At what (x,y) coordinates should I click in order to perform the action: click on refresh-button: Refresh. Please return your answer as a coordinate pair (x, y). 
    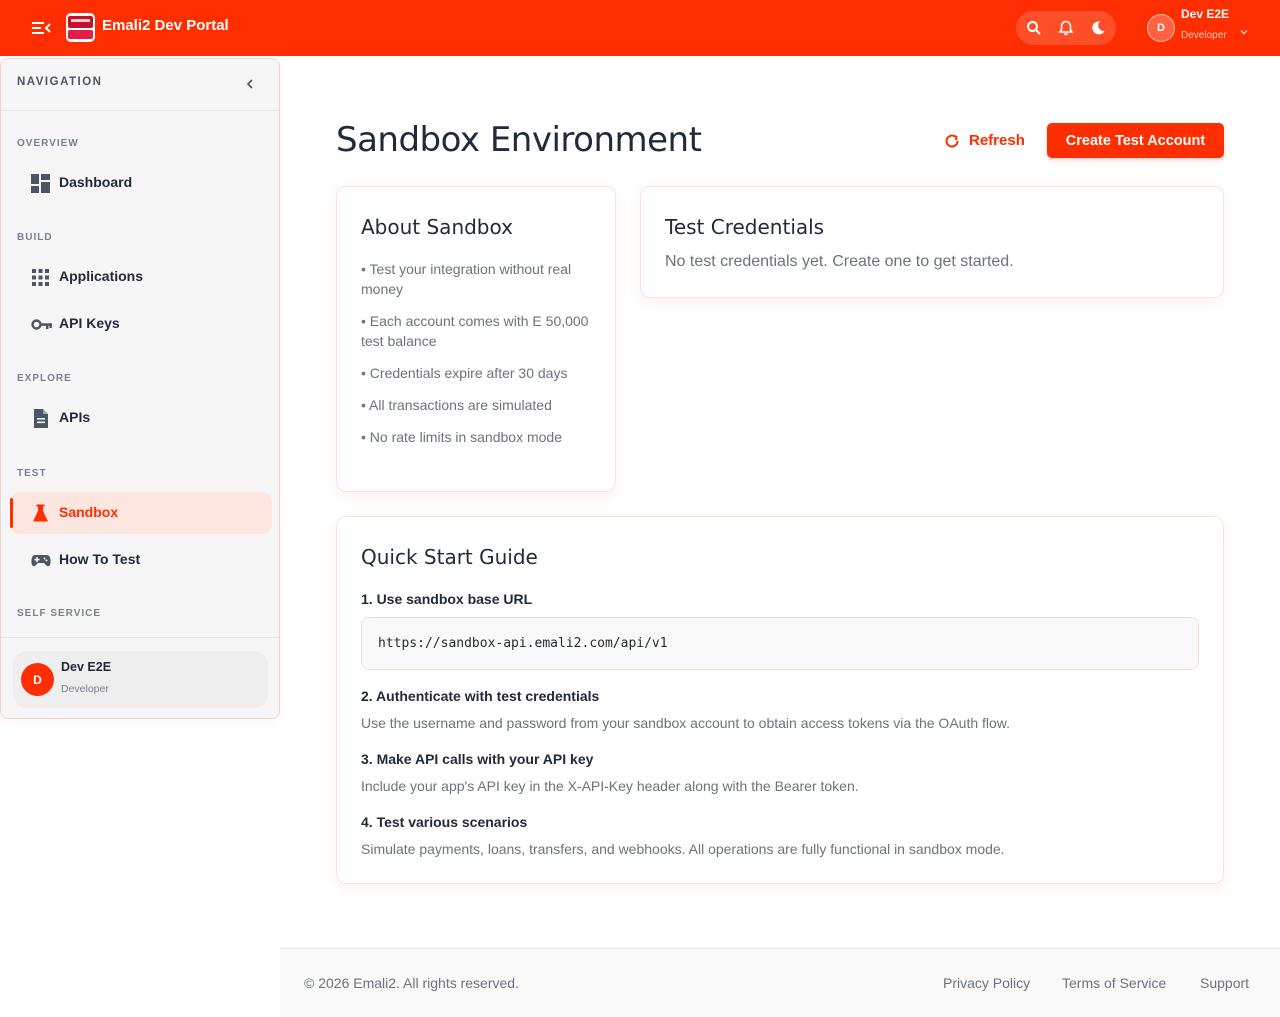
    Looking at the image, I should click on (984, 141).